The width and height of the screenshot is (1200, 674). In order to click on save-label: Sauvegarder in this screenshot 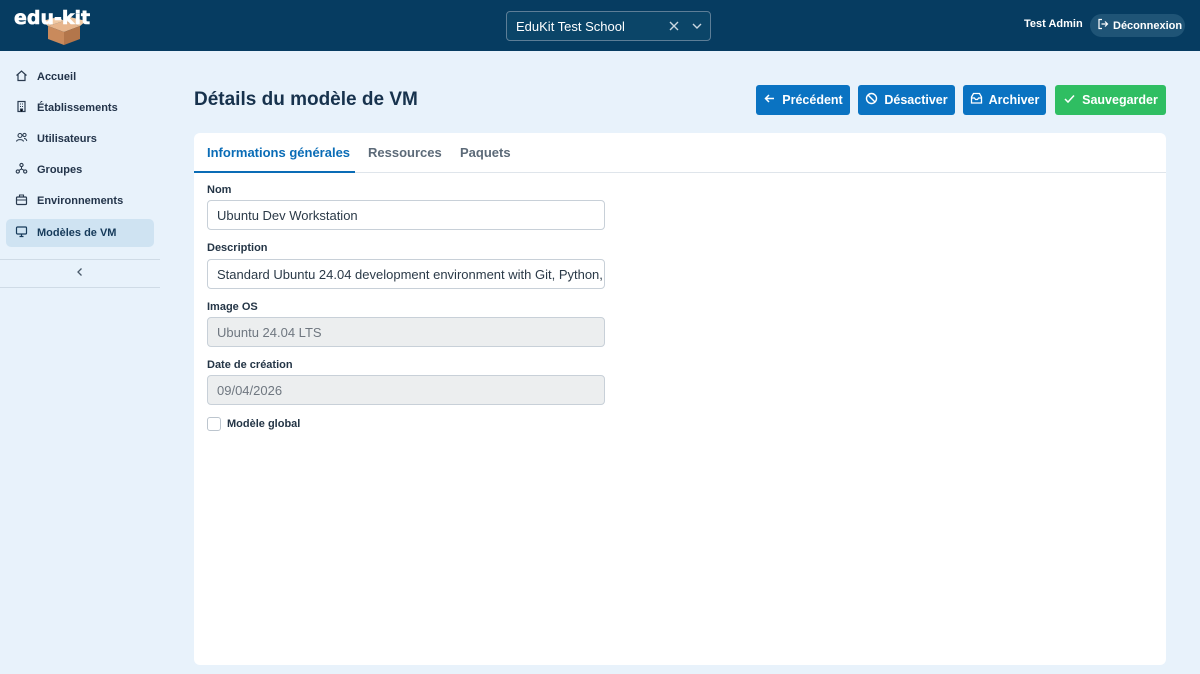, I will do `click(1120, 100)`.